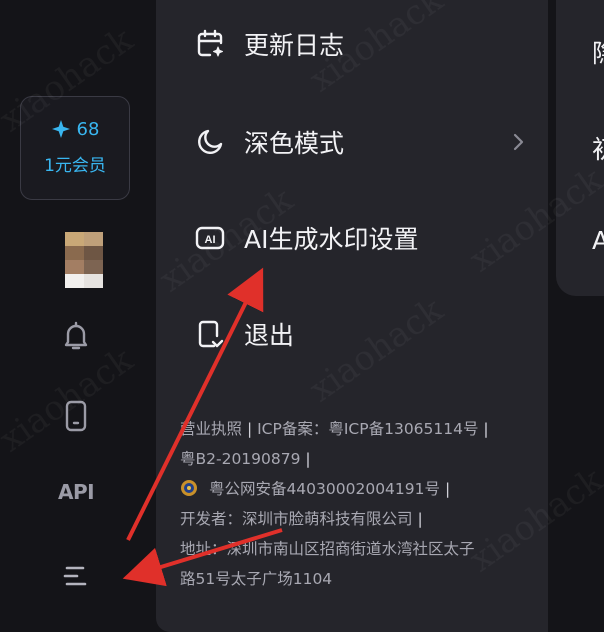 This screenshot has height=632, width=604. I want to click on b2-license-link: 粤B2-20190879, so click(240, 459).